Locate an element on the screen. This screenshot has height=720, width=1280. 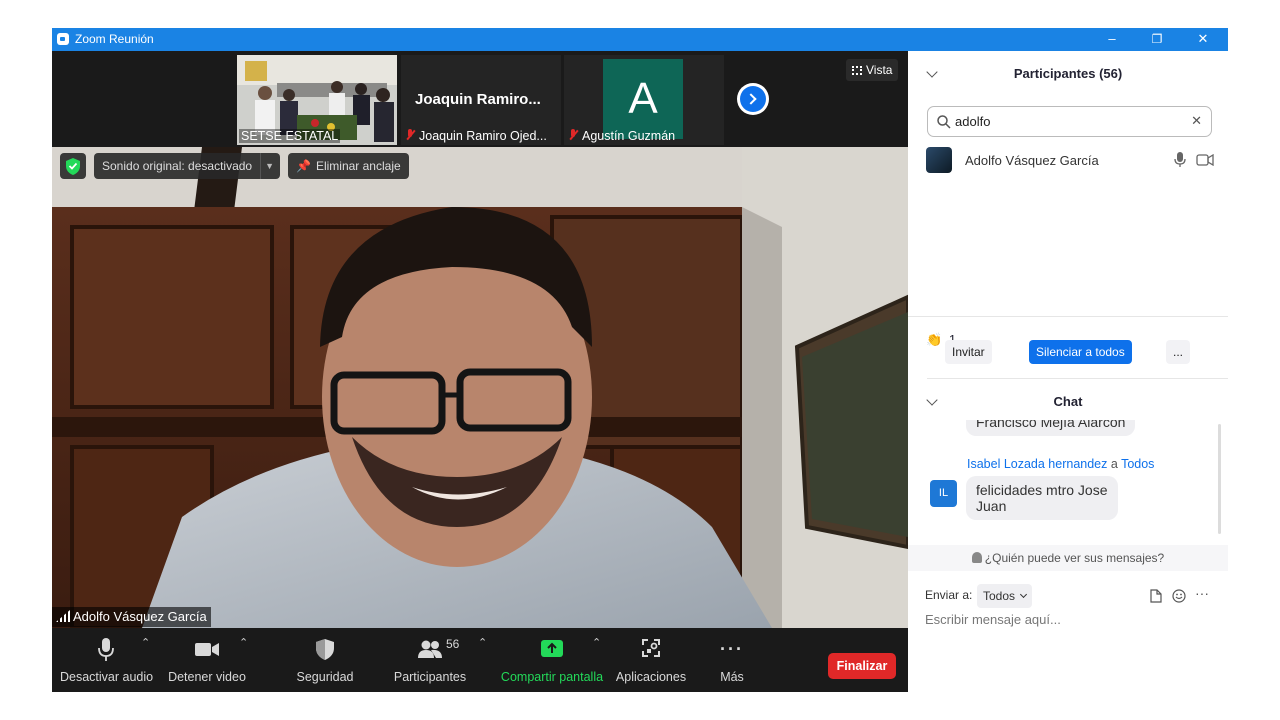
clapping-hands-icon: 👏 is located at coordinates (934, 339).